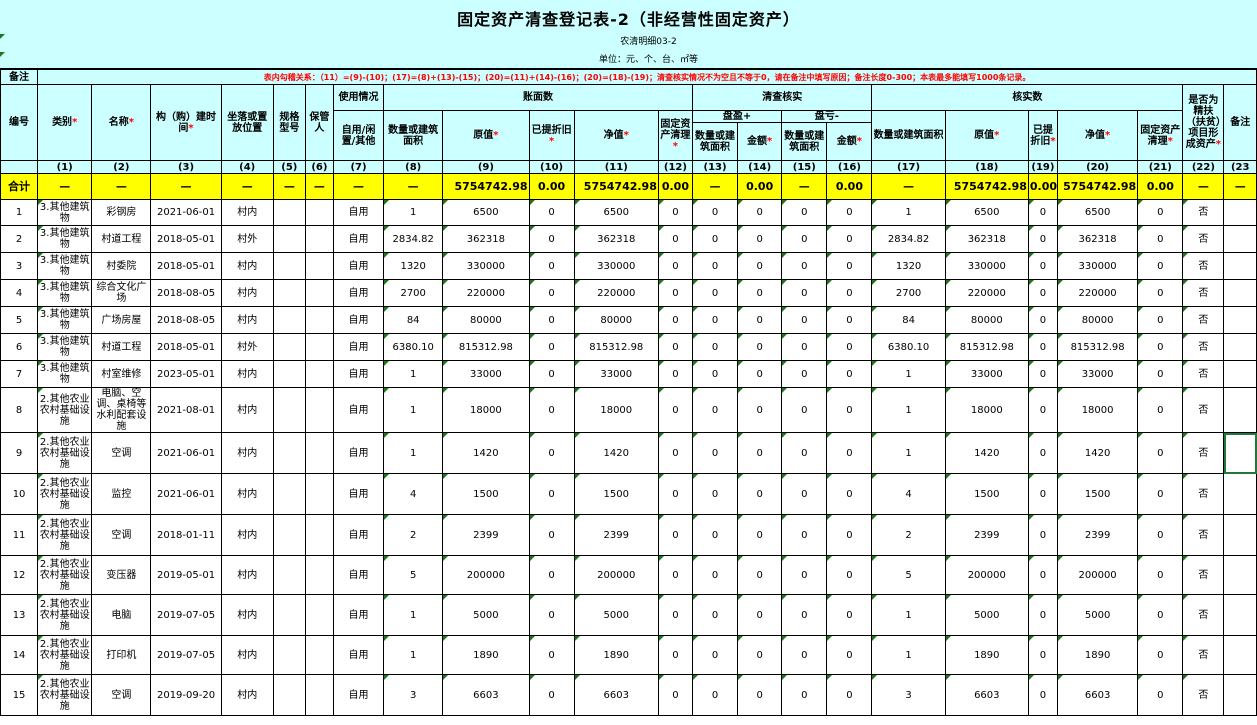  Describe the element at coordinates (486, 494) in the screenshot. I see `row-book-orig: 1500` at that location.